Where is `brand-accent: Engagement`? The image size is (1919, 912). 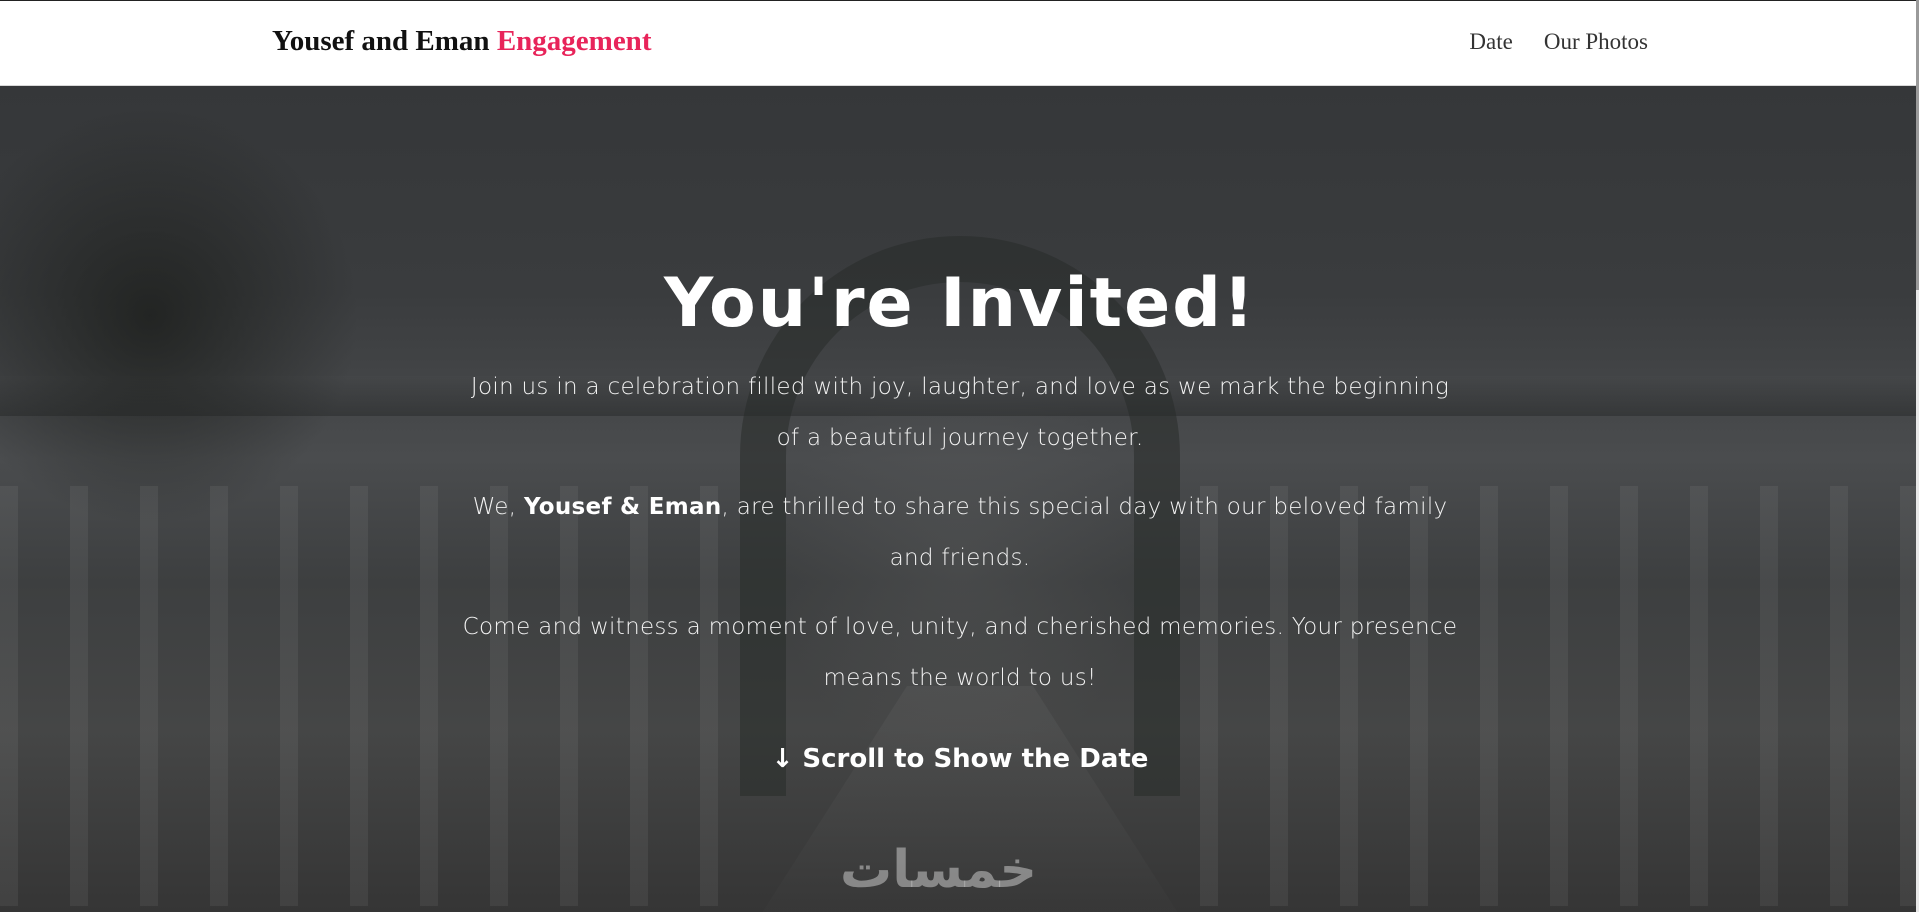 brand-accent: Engagement is located at coordinates (574, 41).